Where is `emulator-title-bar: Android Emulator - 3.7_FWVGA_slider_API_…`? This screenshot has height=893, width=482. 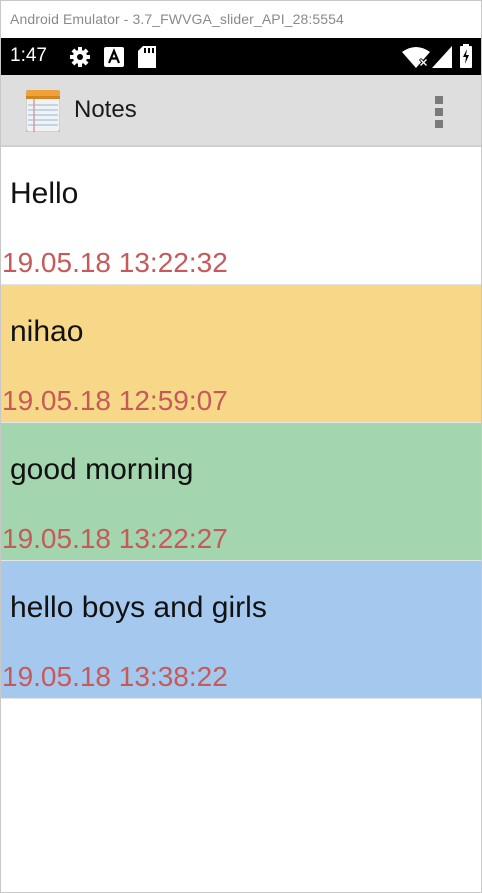 emulator-title-bar: Android Emulator - 3.7_FWVGA_slider_API_… is located at coordinates (241, 19).